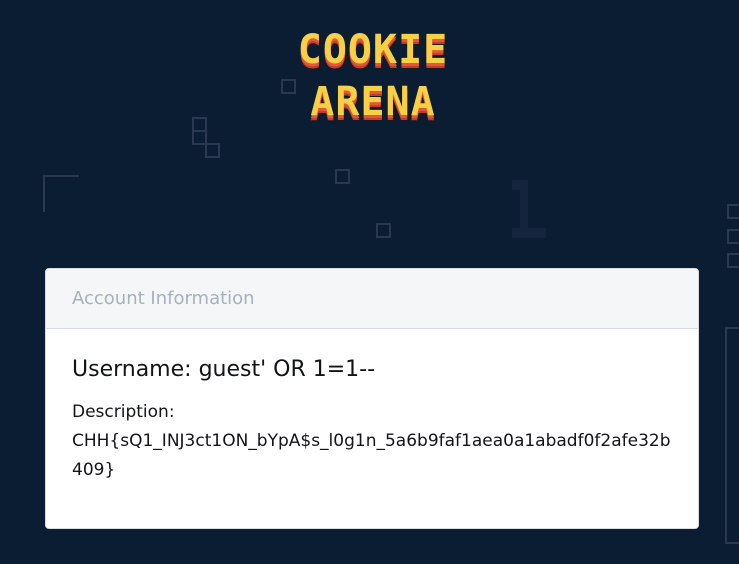 This screenshot has height=564, width=739. Describe the element at coordinates (372, 299) in the screenshot. I see `card-header: Account Information` at that location.